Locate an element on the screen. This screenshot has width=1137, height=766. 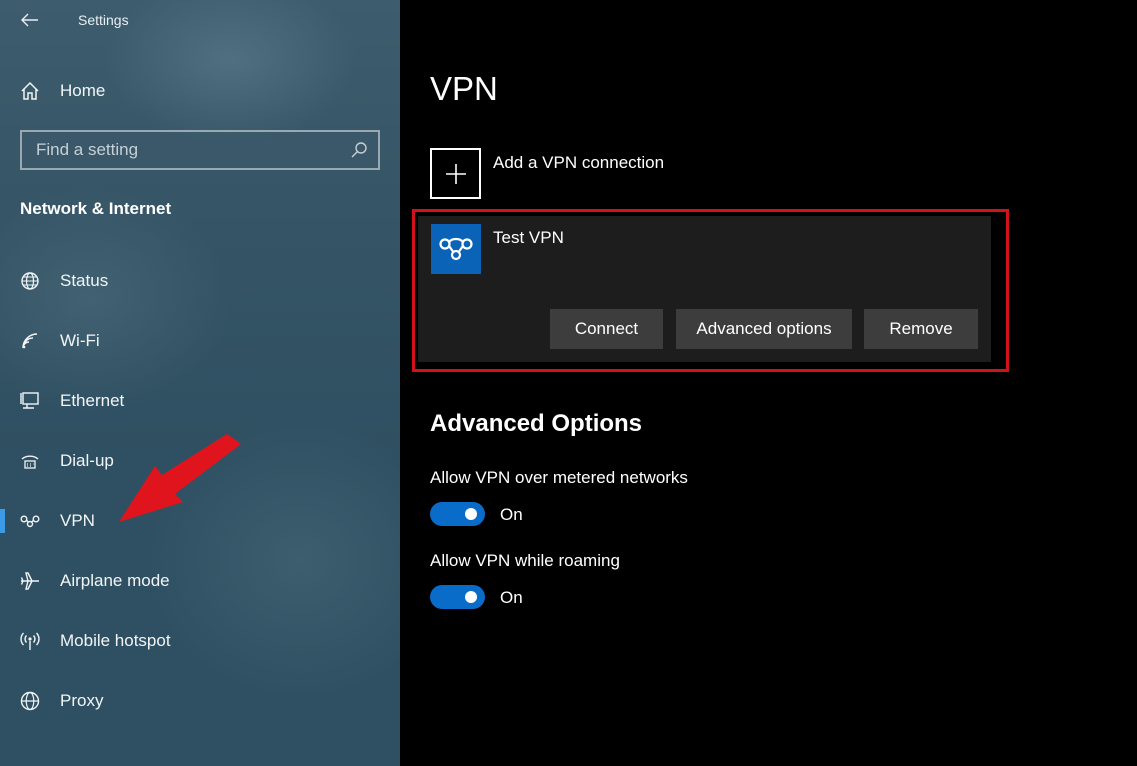
metered-toggle is located at coordinates (457, 514).